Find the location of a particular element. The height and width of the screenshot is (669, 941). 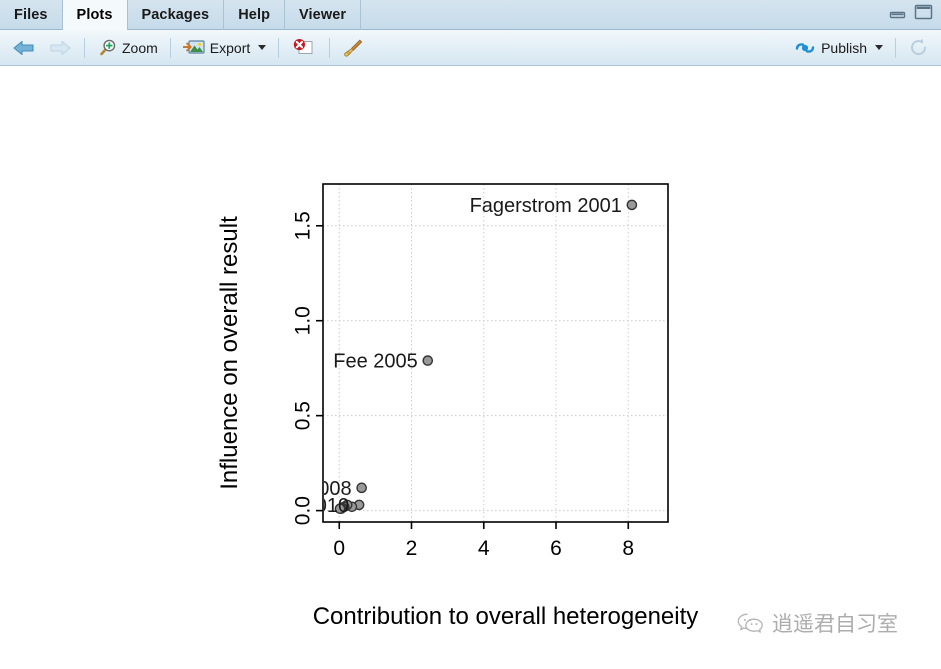

tab-help: Help is located at coordinates (255, 15).